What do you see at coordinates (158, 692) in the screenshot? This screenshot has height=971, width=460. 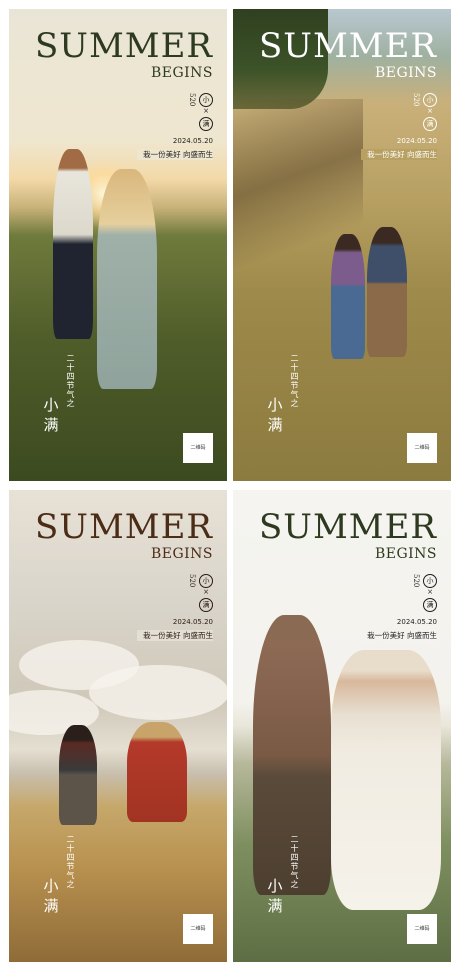 I see `cloud` at bounding box center [158, 692].